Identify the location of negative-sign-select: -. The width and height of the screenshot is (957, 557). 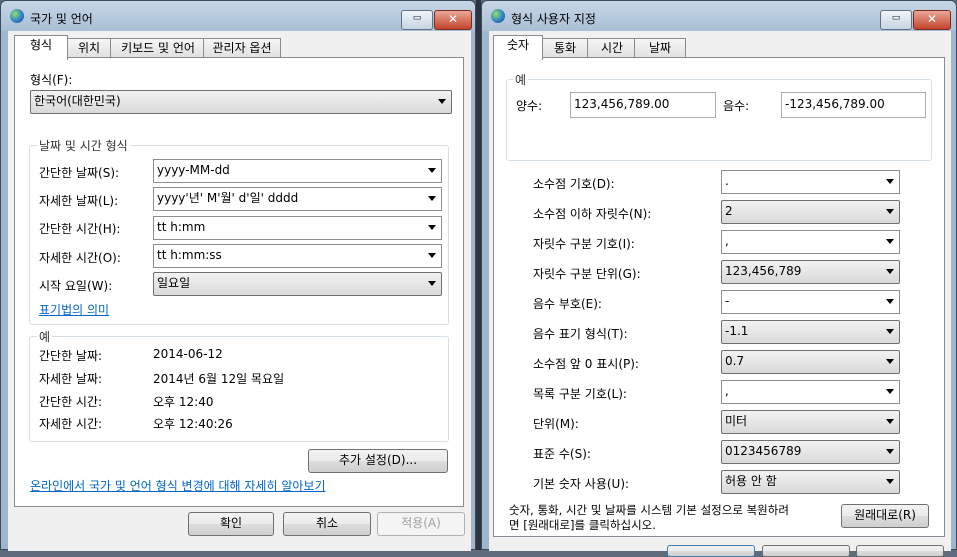
(810, 302).